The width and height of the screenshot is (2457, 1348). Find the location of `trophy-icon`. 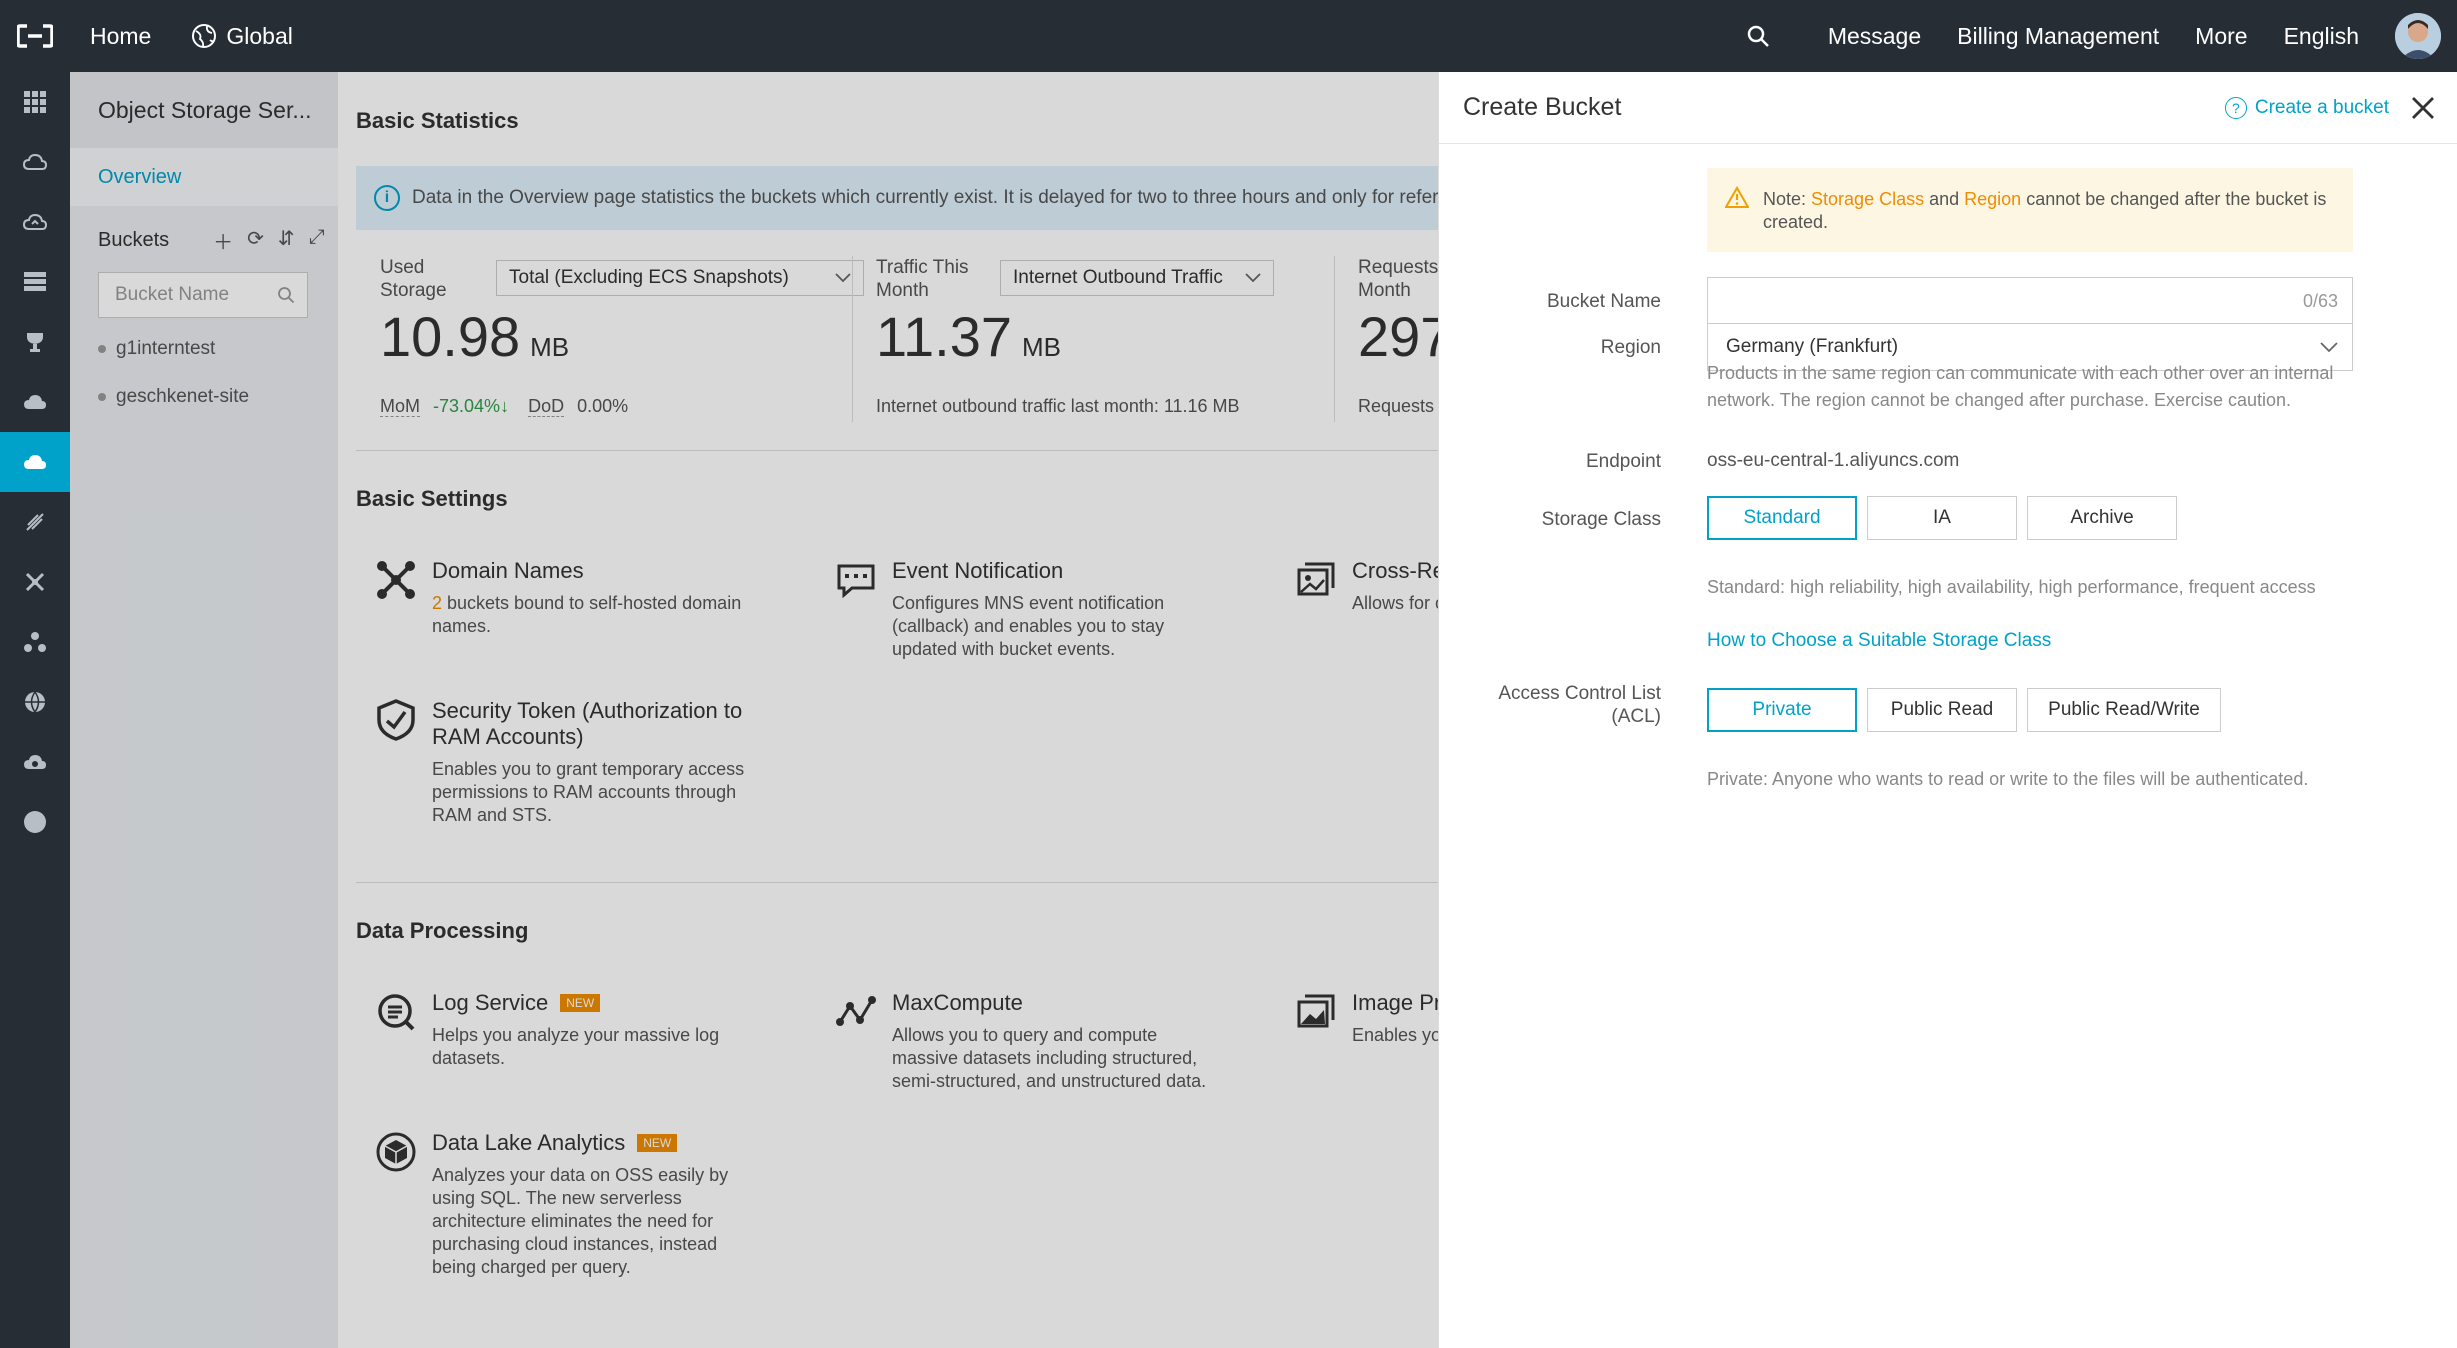

trophy-icon is located at coordinates (35, 342).